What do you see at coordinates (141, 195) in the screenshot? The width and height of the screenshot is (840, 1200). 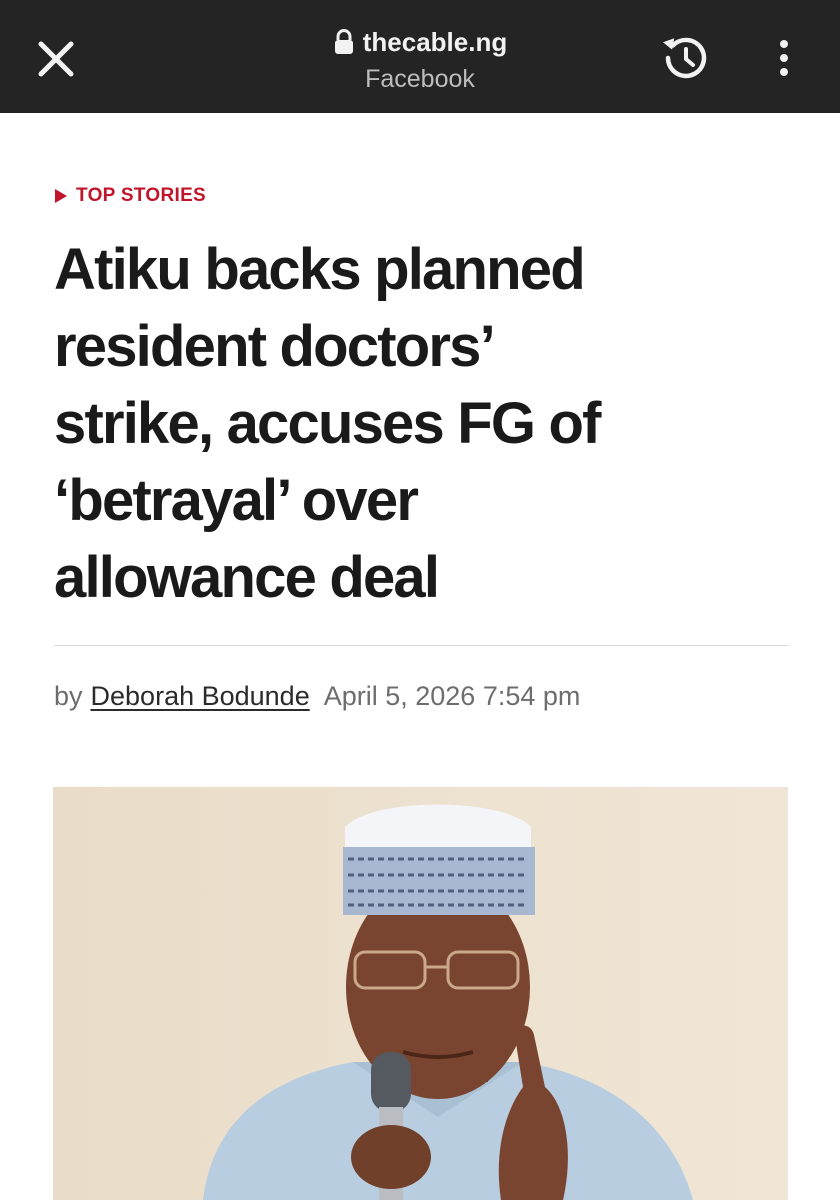 I see `category-label: TOP STORIES` at bounding box center [141, 195].